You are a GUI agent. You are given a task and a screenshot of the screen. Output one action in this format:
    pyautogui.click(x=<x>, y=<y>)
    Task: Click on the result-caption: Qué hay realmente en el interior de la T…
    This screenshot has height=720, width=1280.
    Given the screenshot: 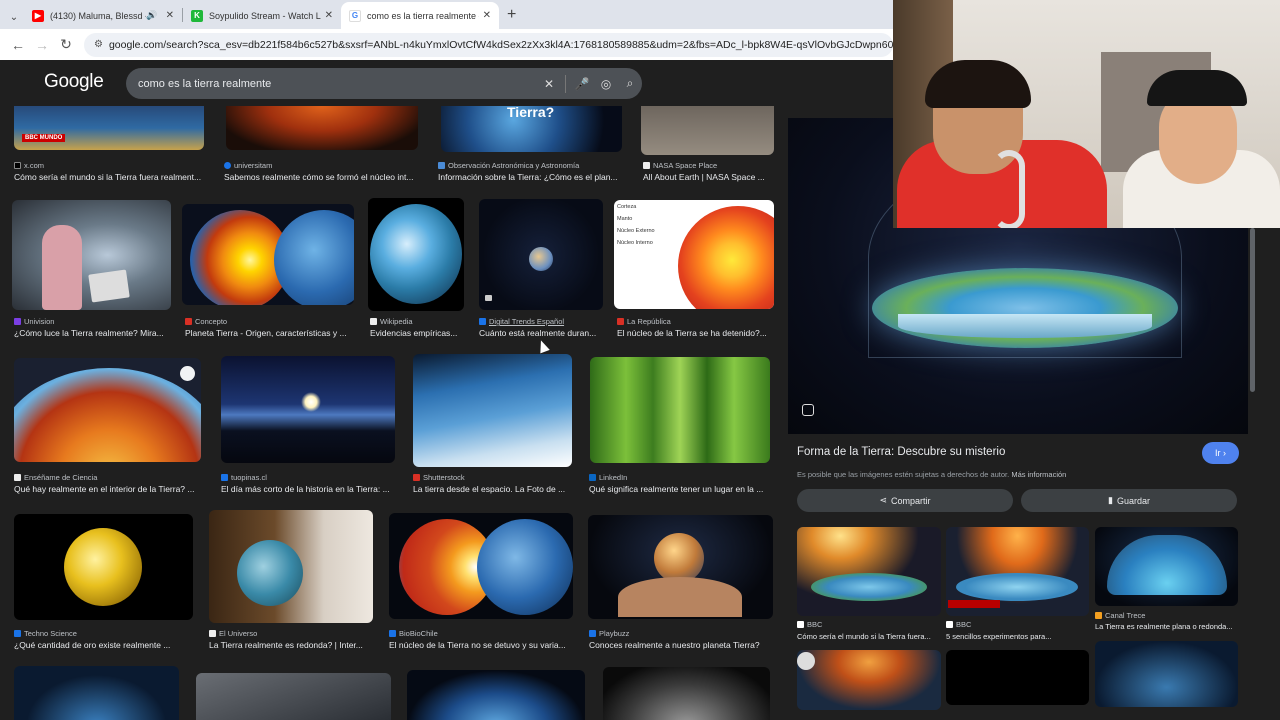 What is the action you would take?
    pyautogui.click(x=109, y=489)
    